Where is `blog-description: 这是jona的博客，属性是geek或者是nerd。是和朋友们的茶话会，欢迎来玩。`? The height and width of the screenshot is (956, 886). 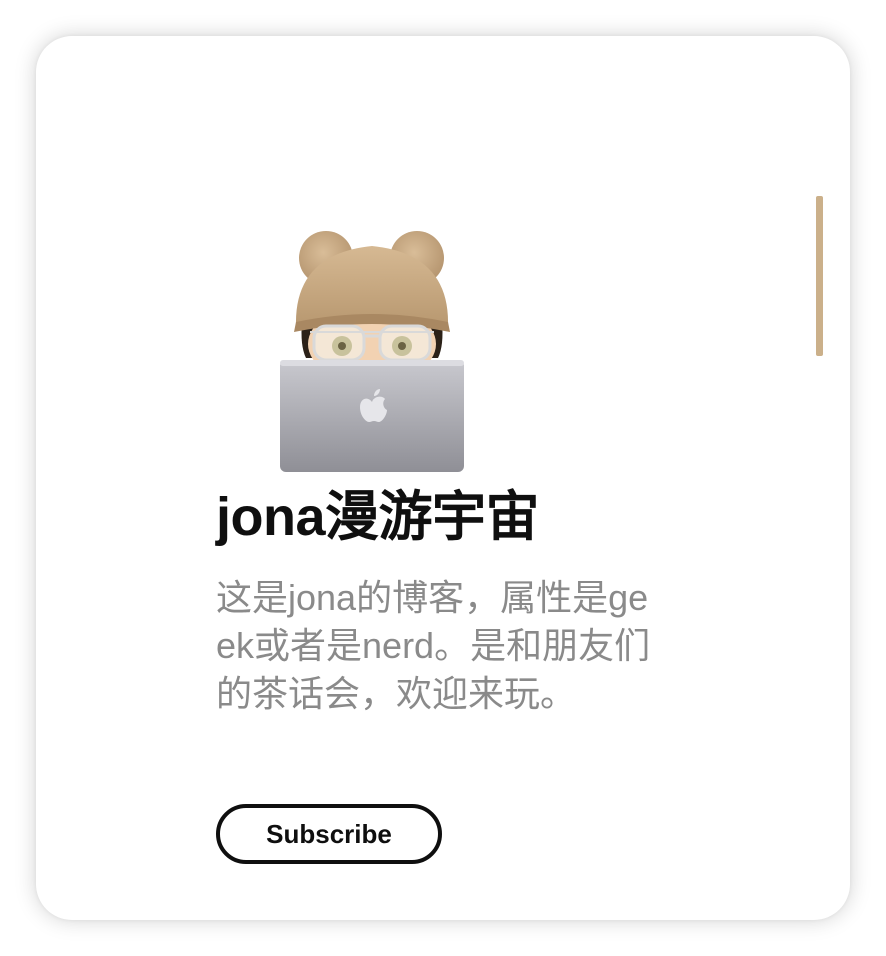 blog-description: 这是jona的博客，属性是geek或者是nerd。是和朋友们的茶话会，欢迎来玩。 is located at coordinates (433, 645).